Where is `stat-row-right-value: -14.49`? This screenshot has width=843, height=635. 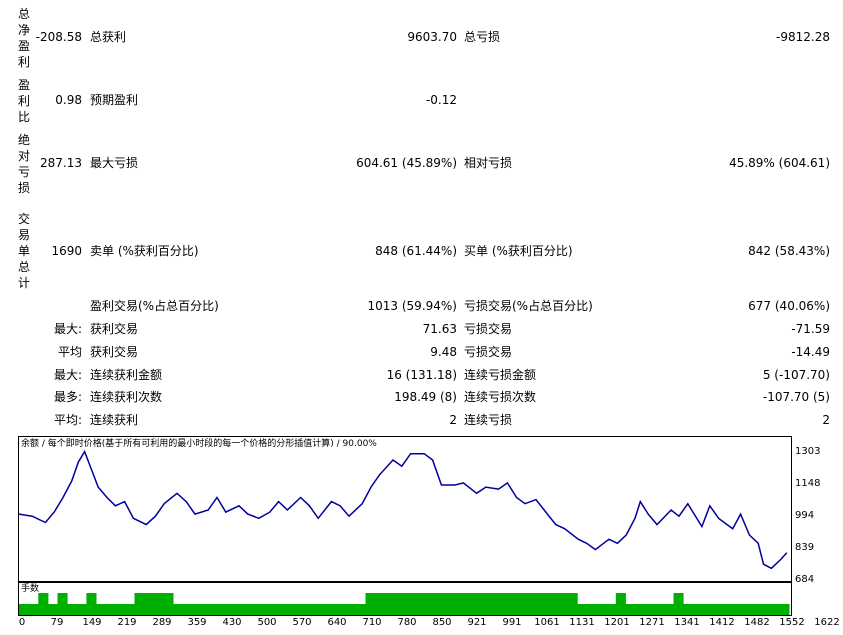 stat-row-right-value: -14.49 is located at coordinates (810, 352).